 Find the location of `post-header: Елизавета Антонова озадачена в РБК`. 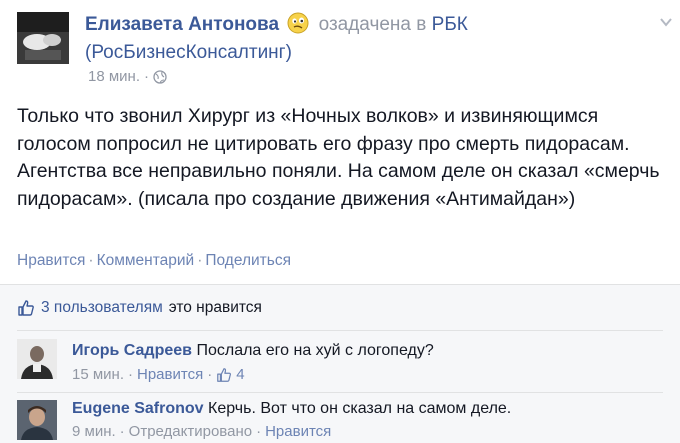

post-header: Елизавета Антонова озадачена в РБК is located at coordinates (276, 24).